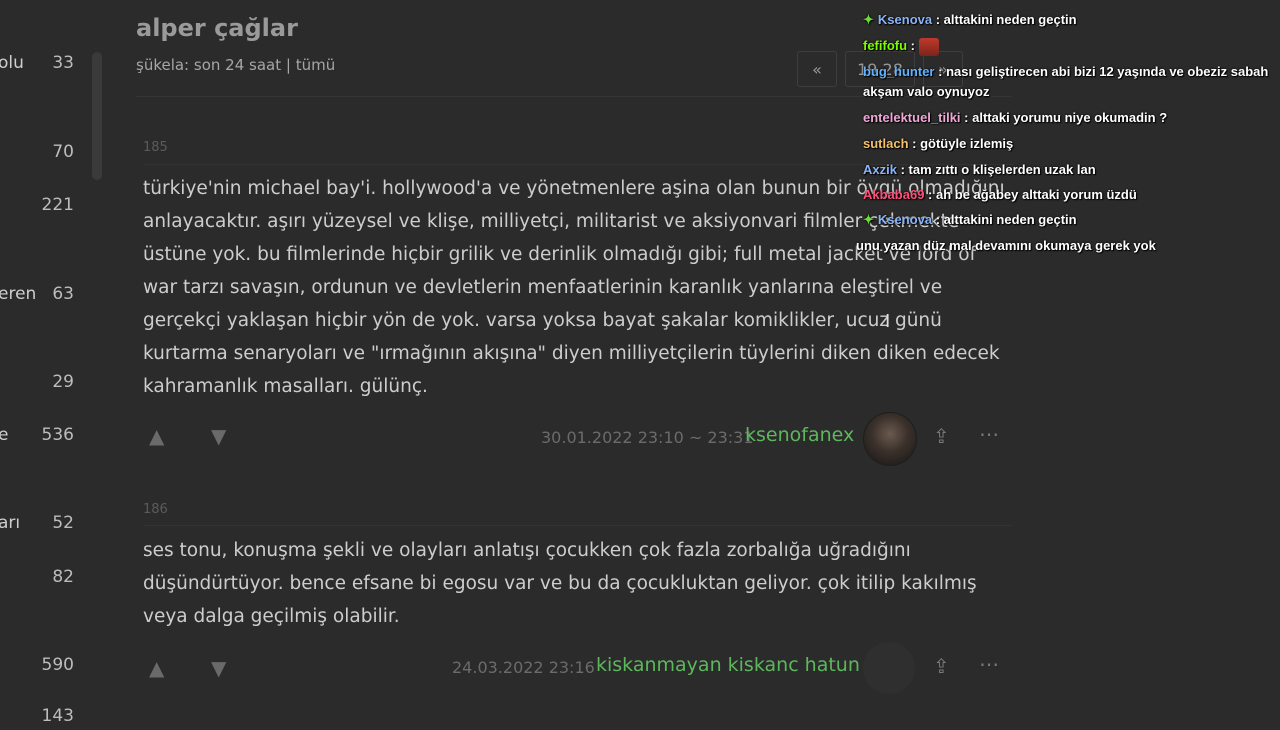 This screenshot has width=1280, height=730. What do you see at coordinates (967, 143) in the screenshot?
I see `chat-text: götüyle izlemiş` at bounding box center [967, 143].